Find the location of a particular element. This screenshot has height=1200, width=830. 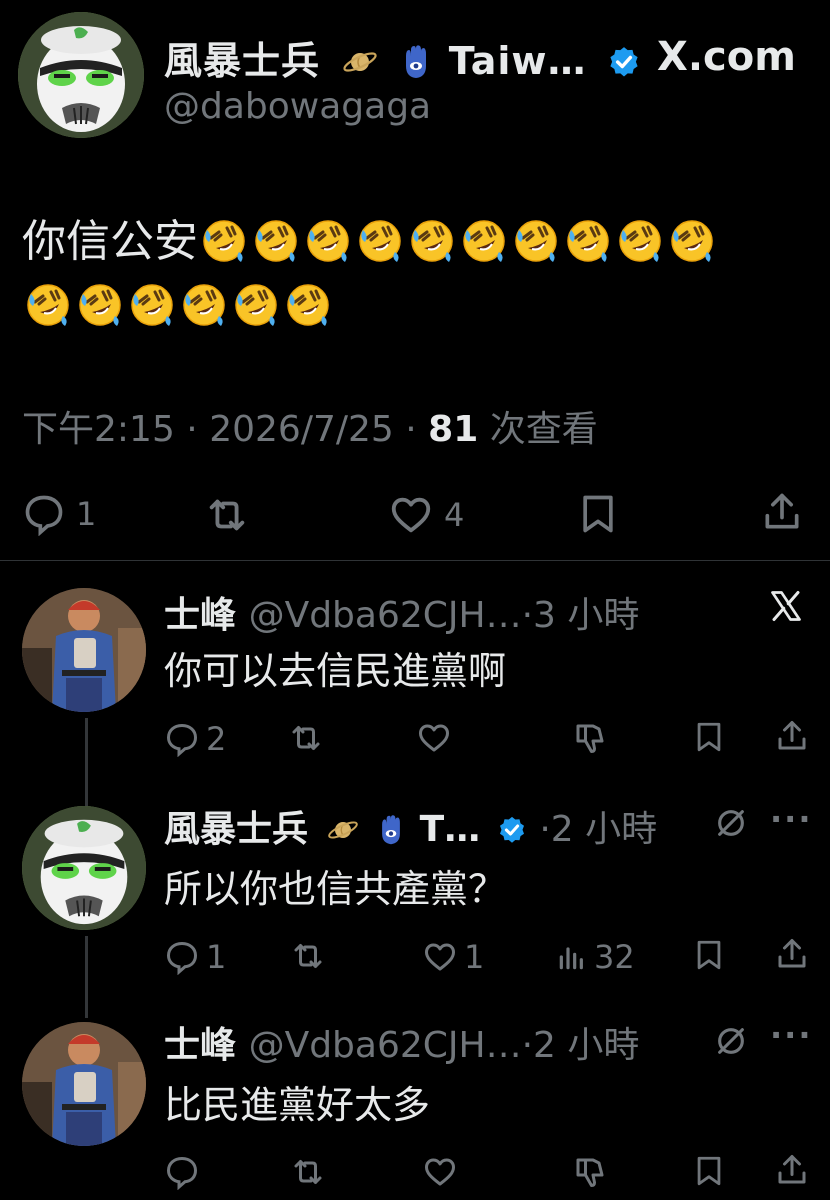

reply-button is located at coordinates (182, 1172).